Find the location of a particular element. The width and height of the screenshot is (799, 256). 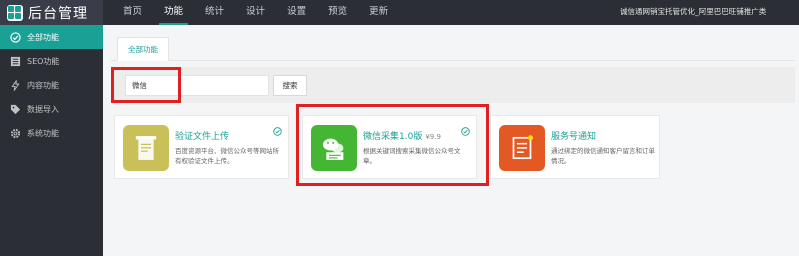

card-description: 通过绑定的微信通知客户留言和订单情况。 is located at coordinates (603, 156).